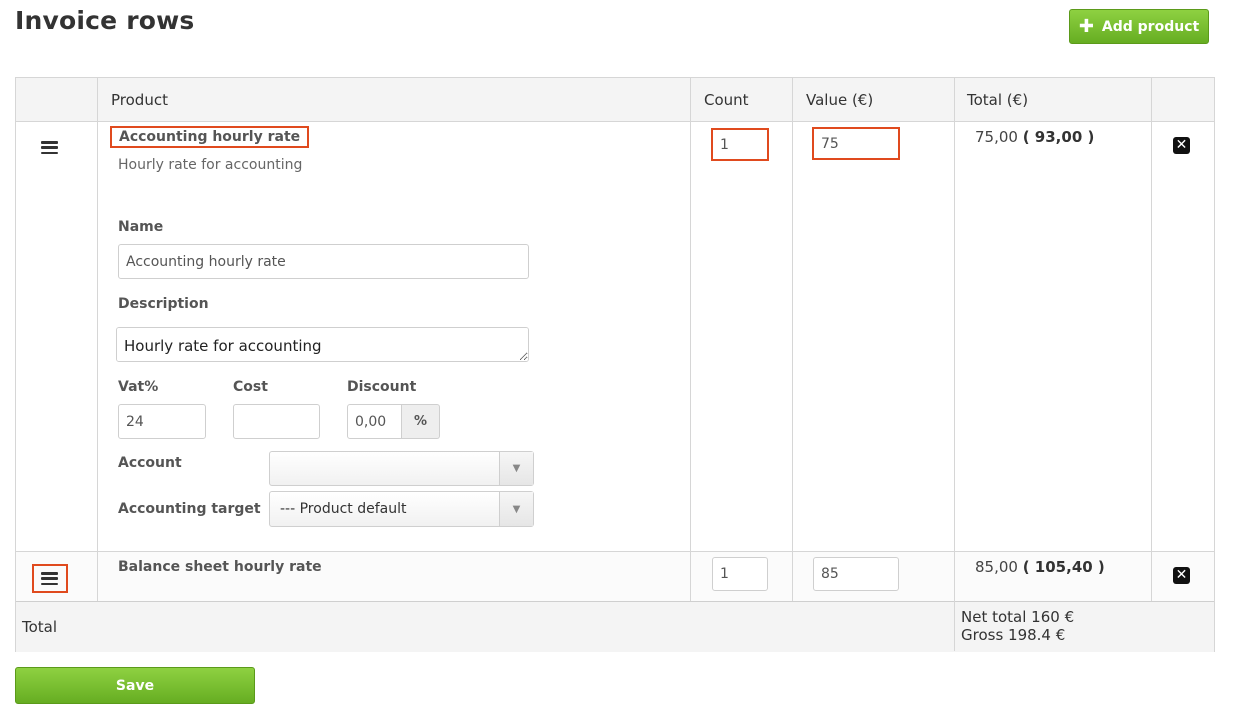 This screenshot has width=1242, height=715. What do you see at coordinates (163, 304) in the screenshot?
I see `description-label: Description` at bounding box center [163, 304].